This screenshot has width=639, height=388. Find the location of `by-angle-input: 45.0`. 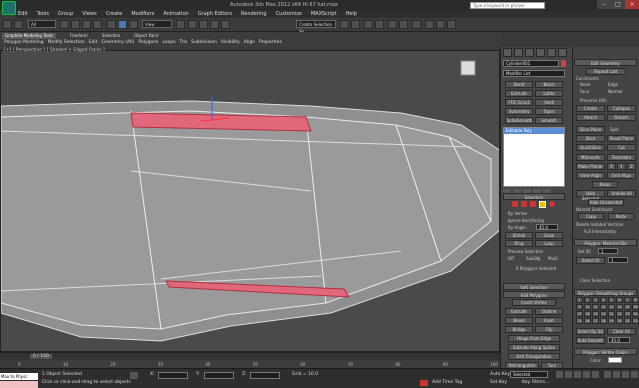

by-angle-input: 45.0 is located at coordinates (547, 227).